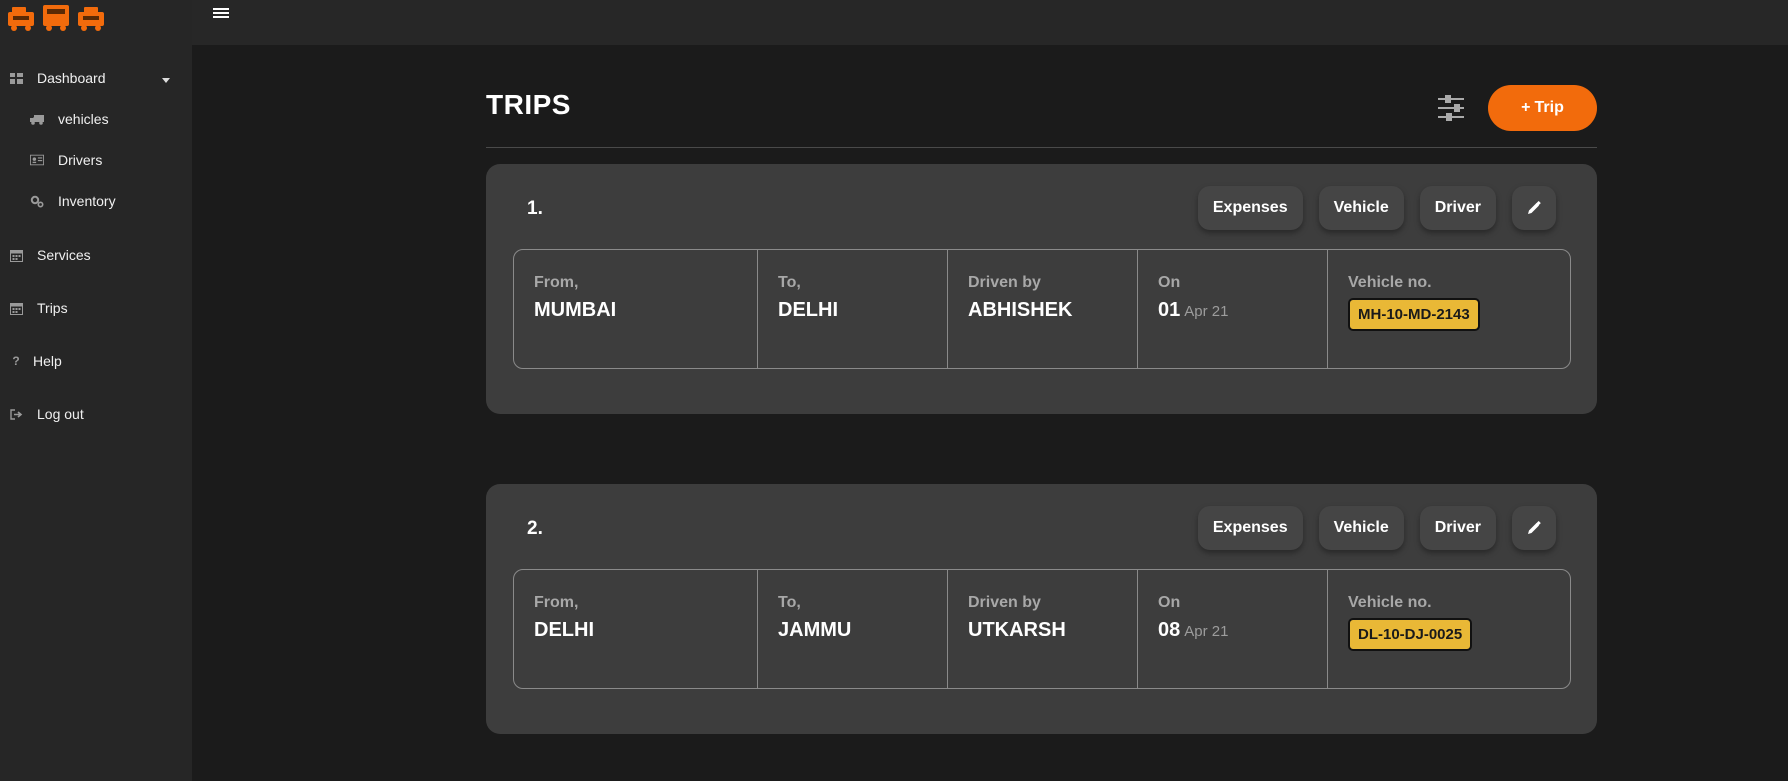  Describe the element at coordinates (37, 160) in the screenshot. I see `id-card-icon` at that location.